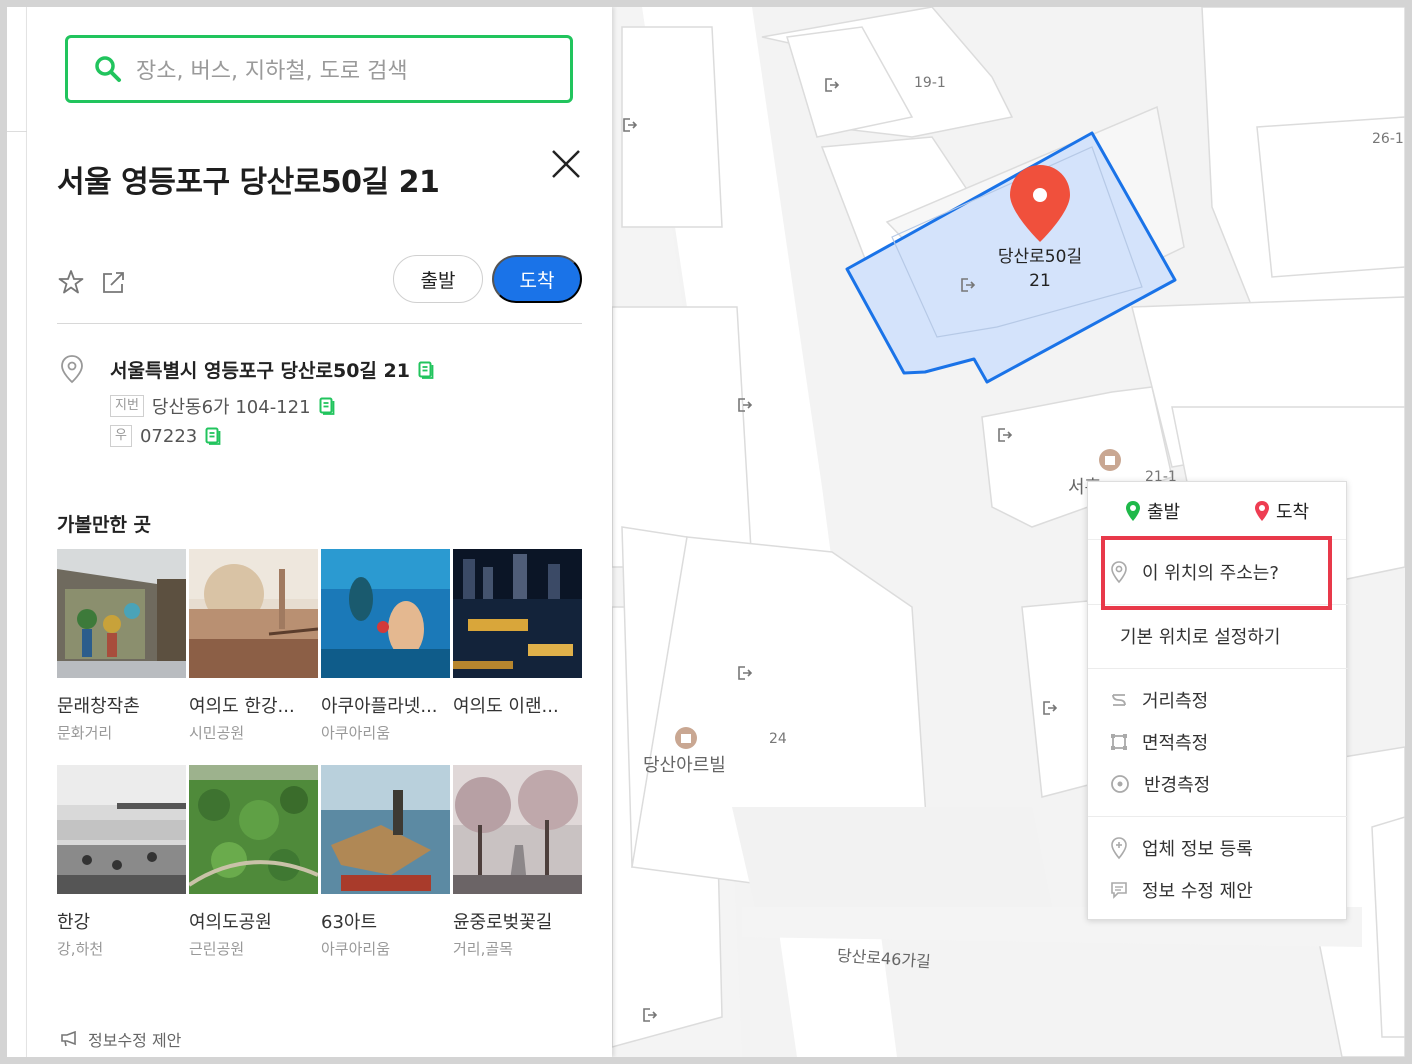 Image resolution: width=1412 pixels, height=1064 pixels. Describe the element at coordinates (1388, 139) in the screenshot. I see `map-label: 26-1` at that location.